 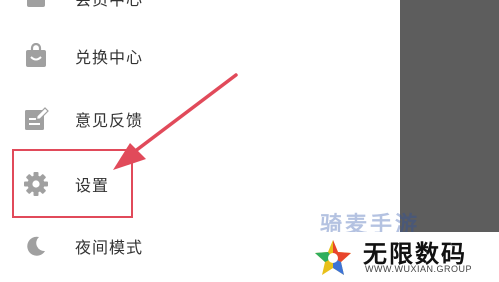 What do you see at coordinates (150, 56) in the screenshot?
I see `menu-item-exchange-center: 兑换中心` at bounding box center [150, 56].